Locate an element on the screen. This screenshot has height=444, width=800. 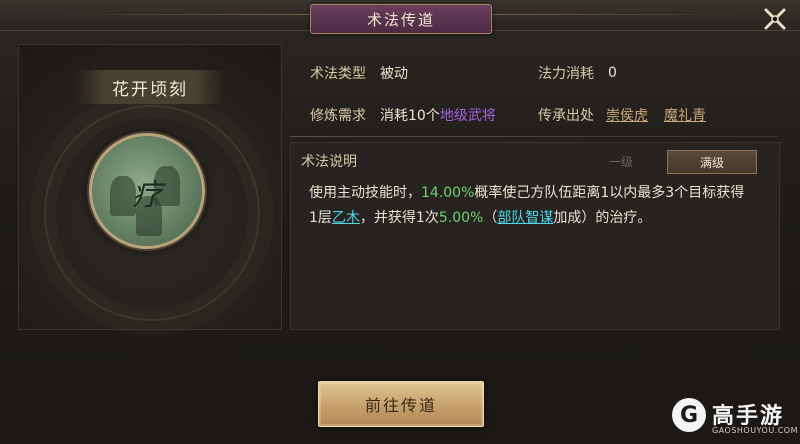
heal-skill-icon: 疗 is located at coordinates (147, 191).